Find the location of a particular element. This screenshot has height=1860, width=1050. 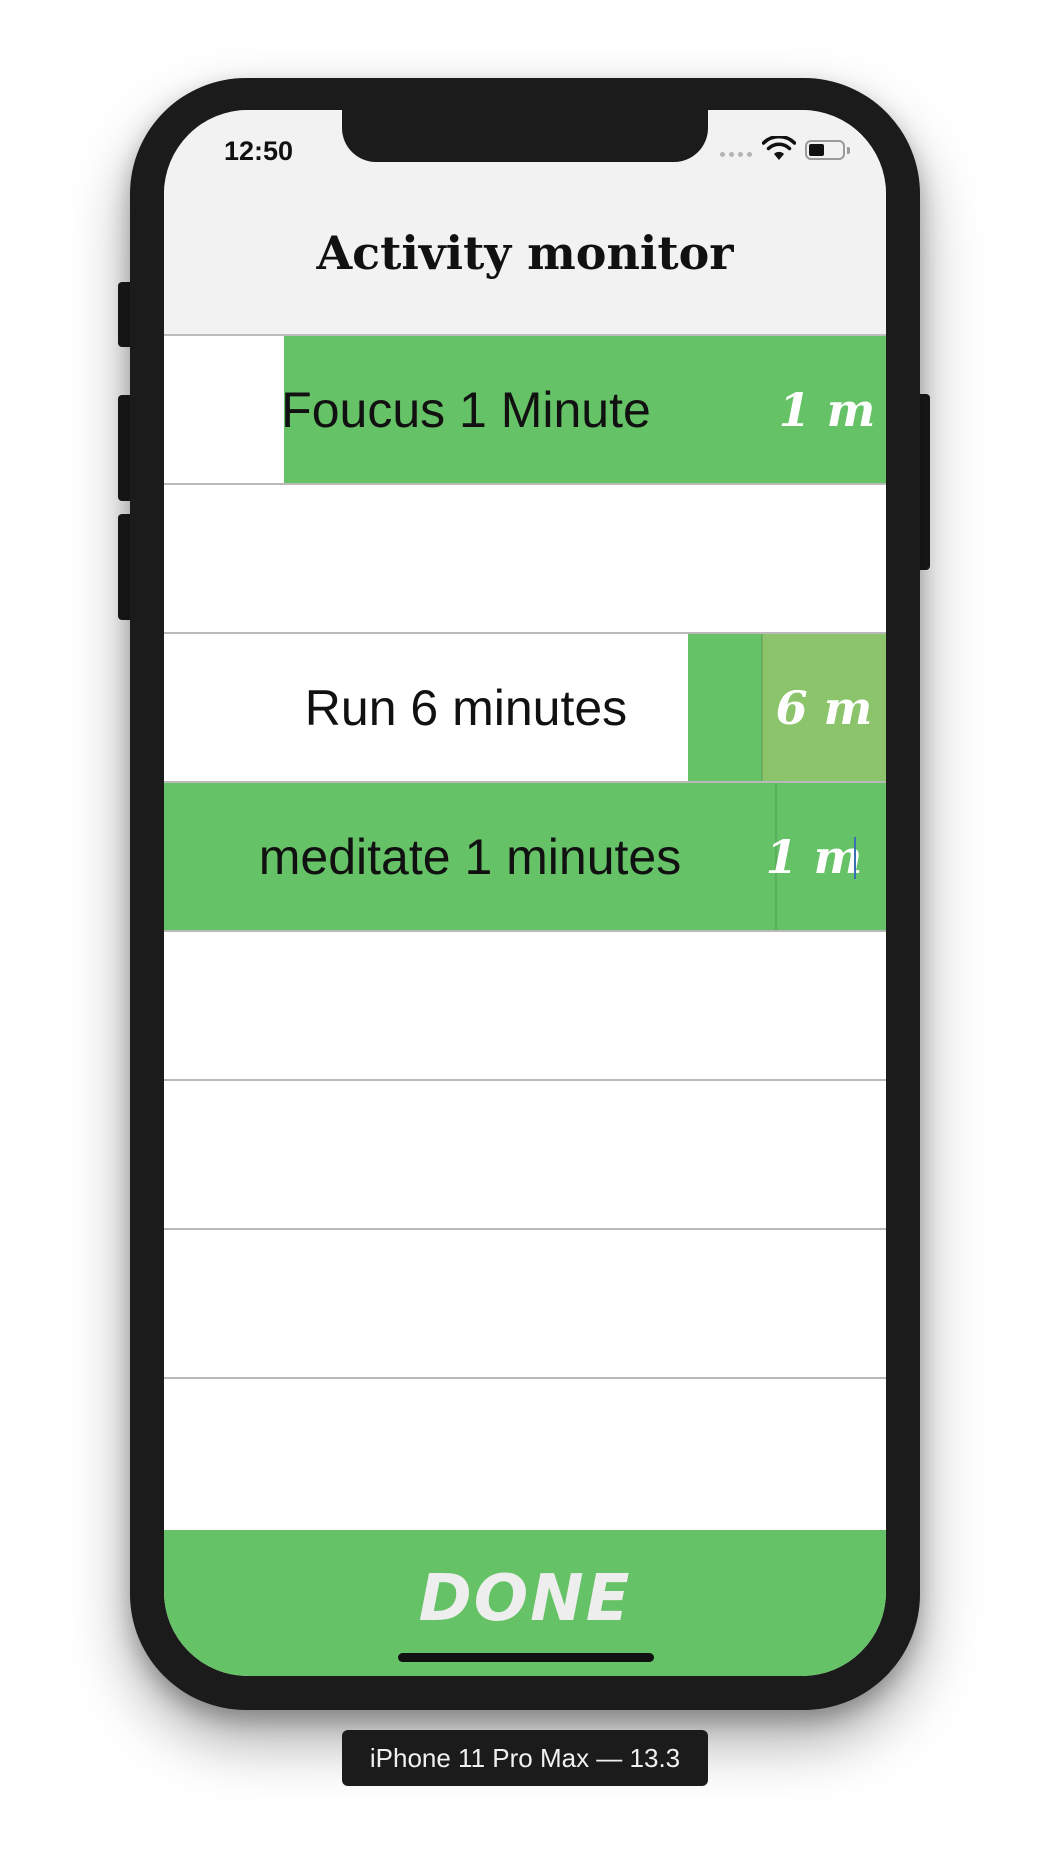

activity-row: meditate 1 minutes 1 m is located at coordinates (525, 857).